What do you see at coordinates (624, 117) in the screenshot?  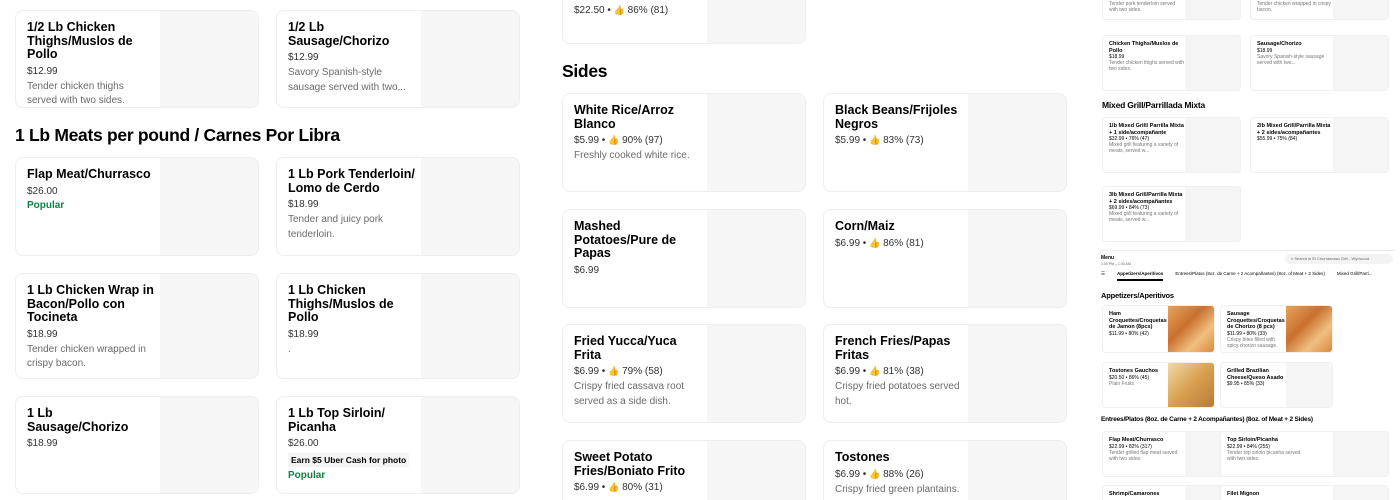 I see `item-name: White Rice/Arroz Blanco` at bounding box center [624, 117].